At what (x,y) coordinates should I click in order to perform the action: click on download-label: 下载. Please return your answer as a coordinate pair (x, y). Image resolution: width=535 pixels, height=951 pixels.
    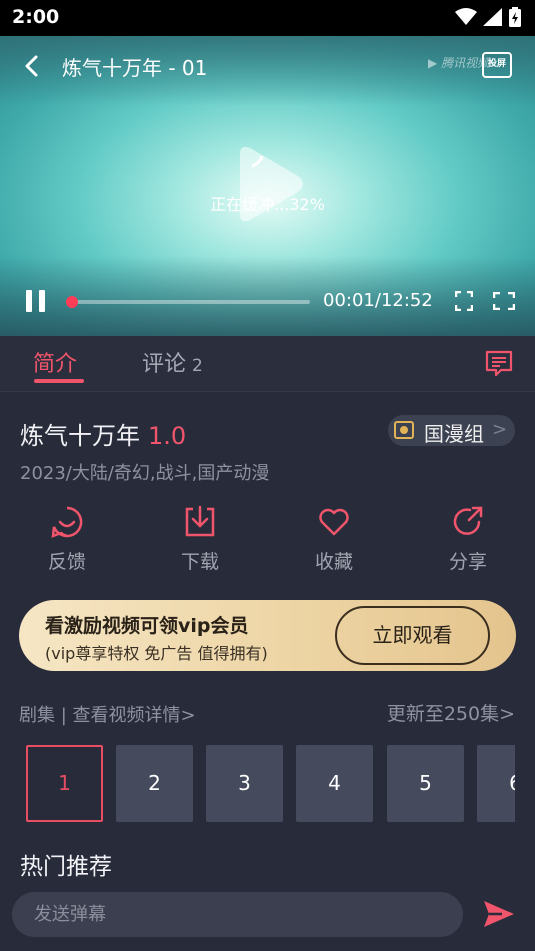
    Looking at the image, I should click on (199, 562).